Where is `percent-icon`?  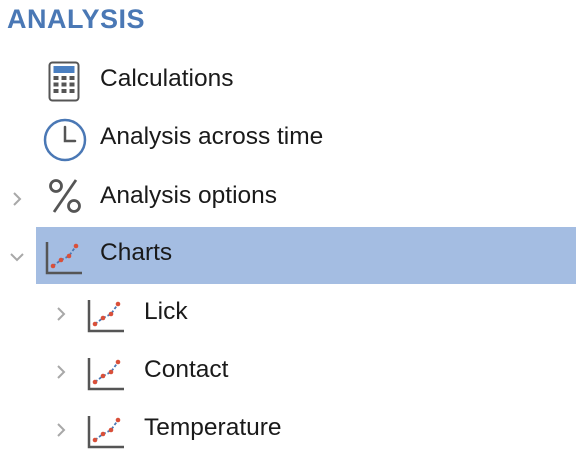
percent-icon is located at coordinates (65, 198).